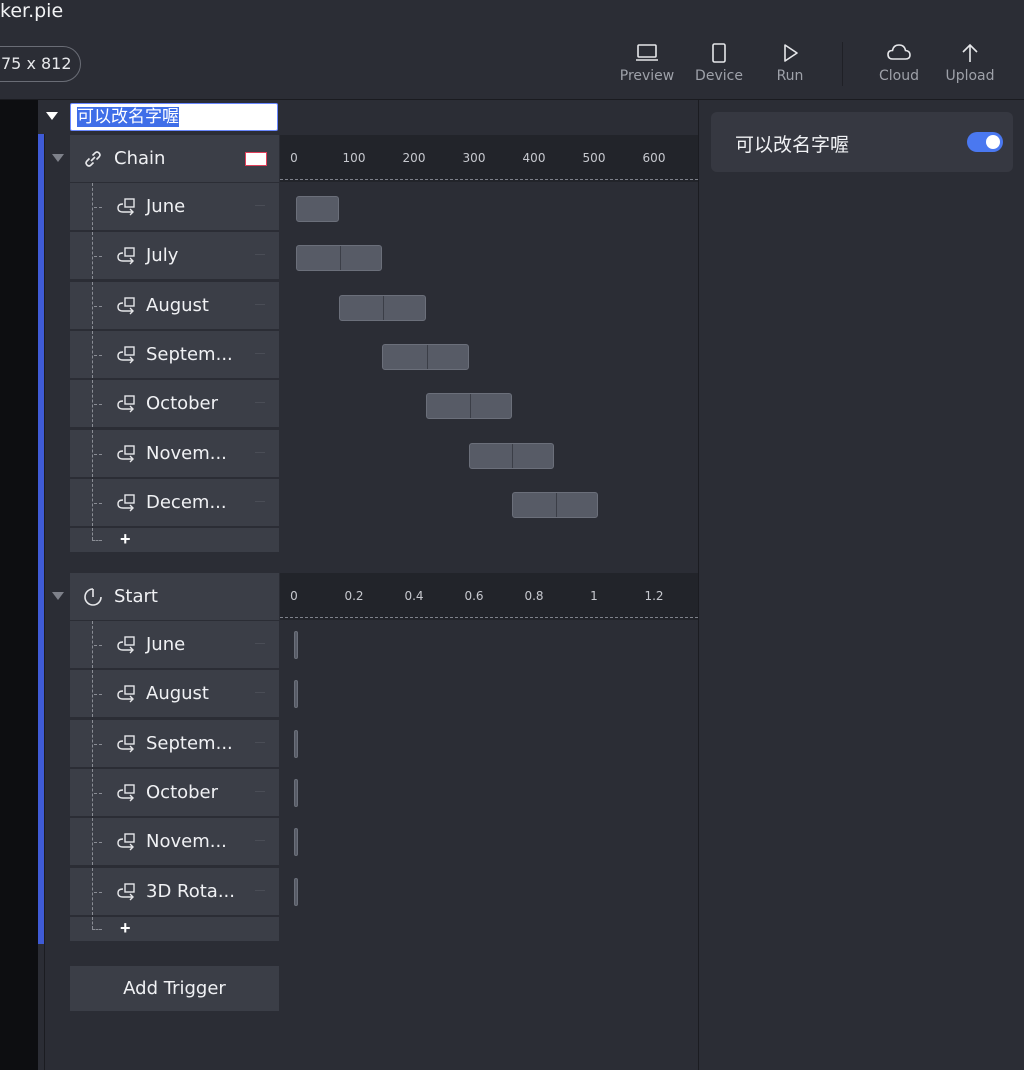 The height and width of the screenshot is (1070, 1024). Describe the element at coordinates (256, 159) in the screenshot. I see `color-swatch` at that location.